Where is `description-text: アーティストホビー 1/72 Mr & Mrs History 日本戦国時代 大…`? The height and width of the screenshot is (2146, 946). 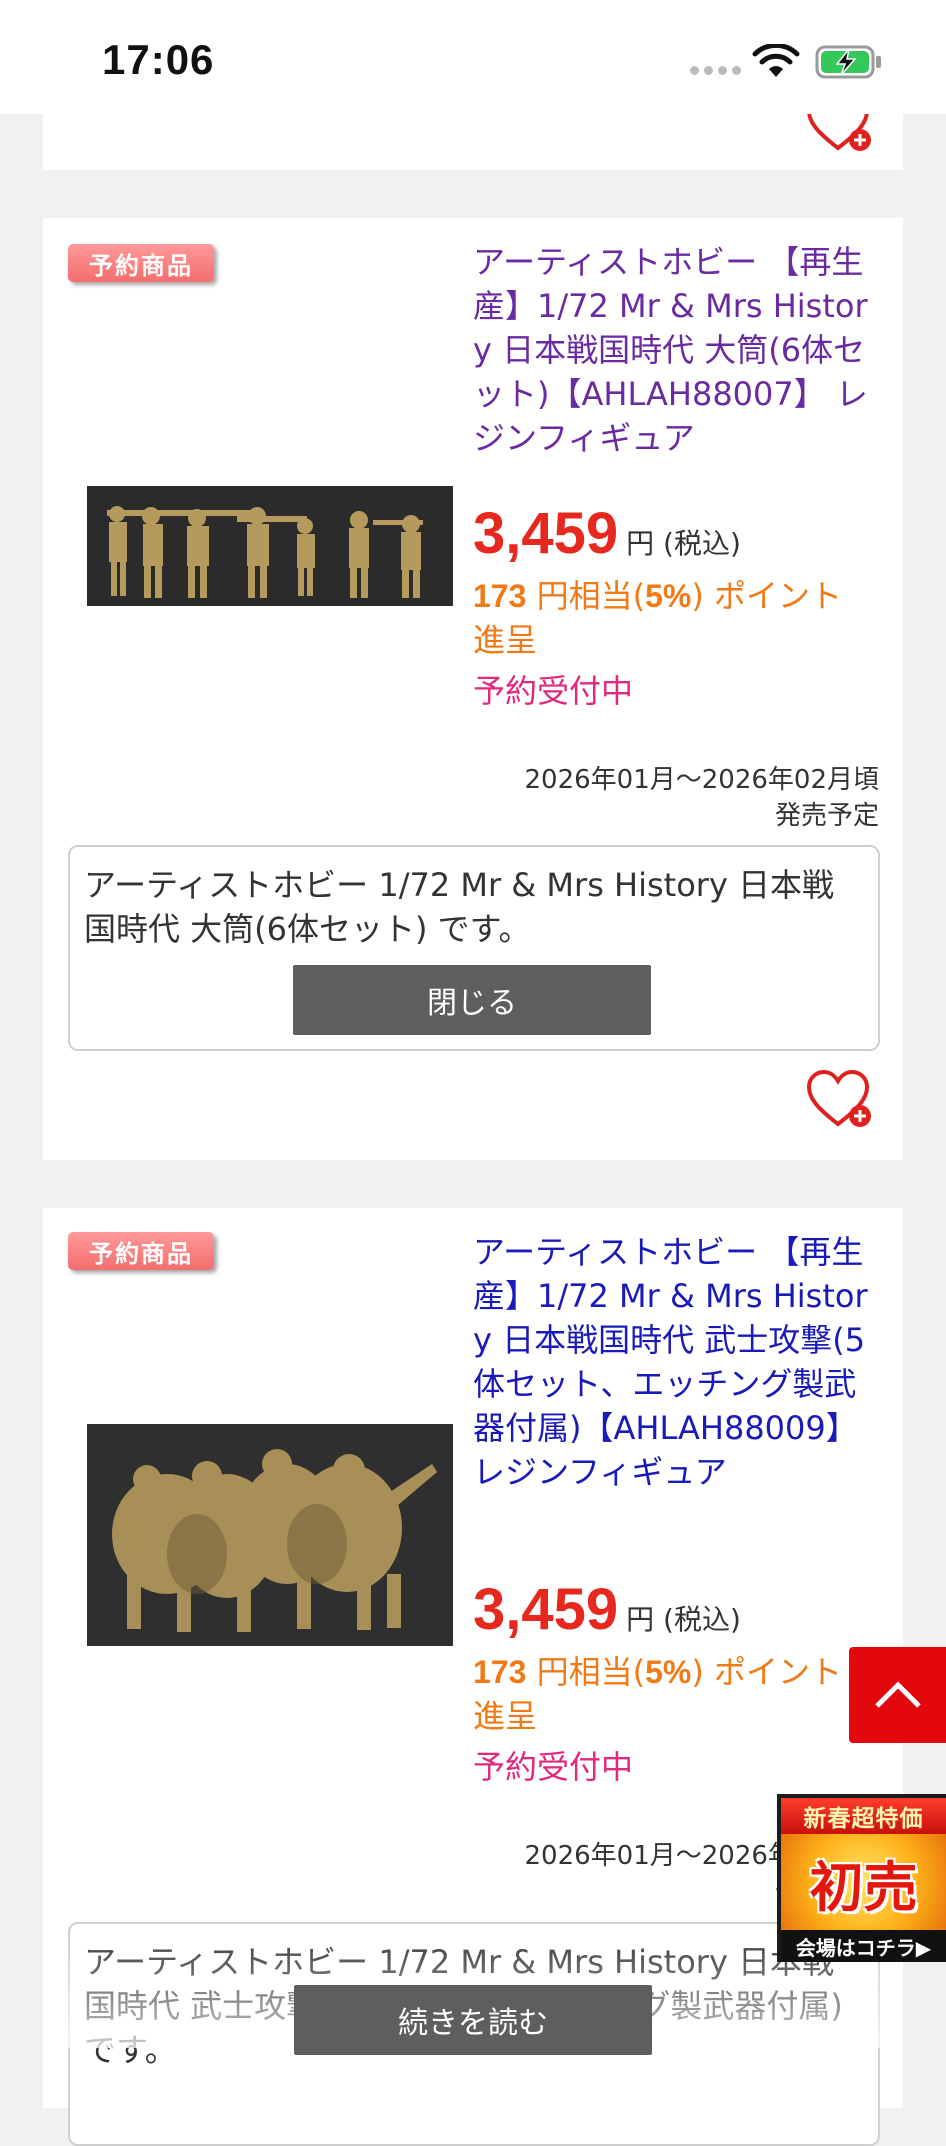
description-text: アーティストホビー 1/72 Mr & Mrs History 日本戦国時代 大… is located at coordinates (459, 907).